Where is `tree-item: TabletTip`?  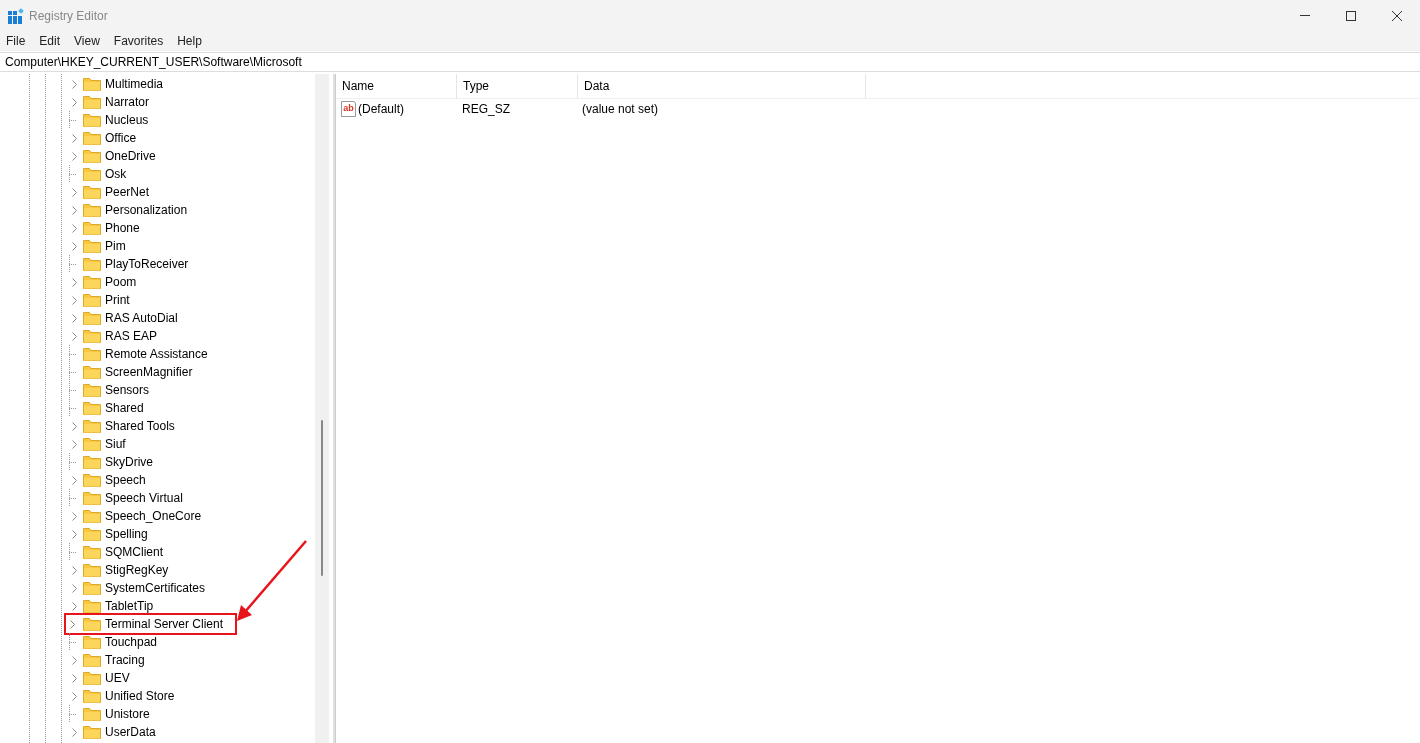
tree-item: TabletTip is located at coordinates (118, 606).